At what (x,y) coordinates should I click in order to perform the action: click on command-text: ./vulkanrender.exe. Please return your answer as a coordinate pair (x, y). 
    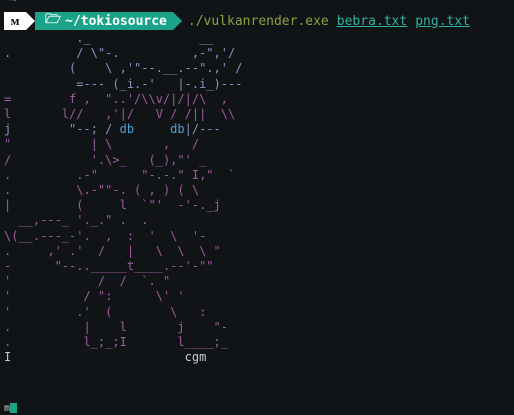
    Looking at the image, I should click on (258, 21).